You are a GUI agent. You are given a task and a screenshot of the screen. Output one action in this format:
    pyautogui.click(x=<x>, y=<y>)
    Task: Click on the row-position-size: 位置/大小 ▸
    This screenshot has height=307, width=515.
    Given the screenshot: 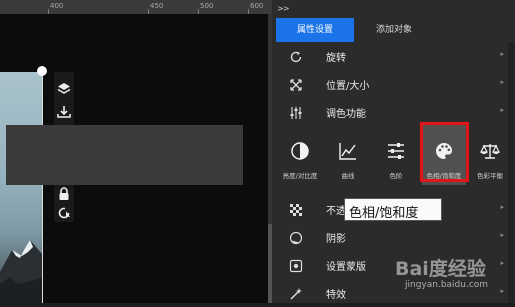 What is the action you would take?
    pyautogui.click(x=390, y=84)
    